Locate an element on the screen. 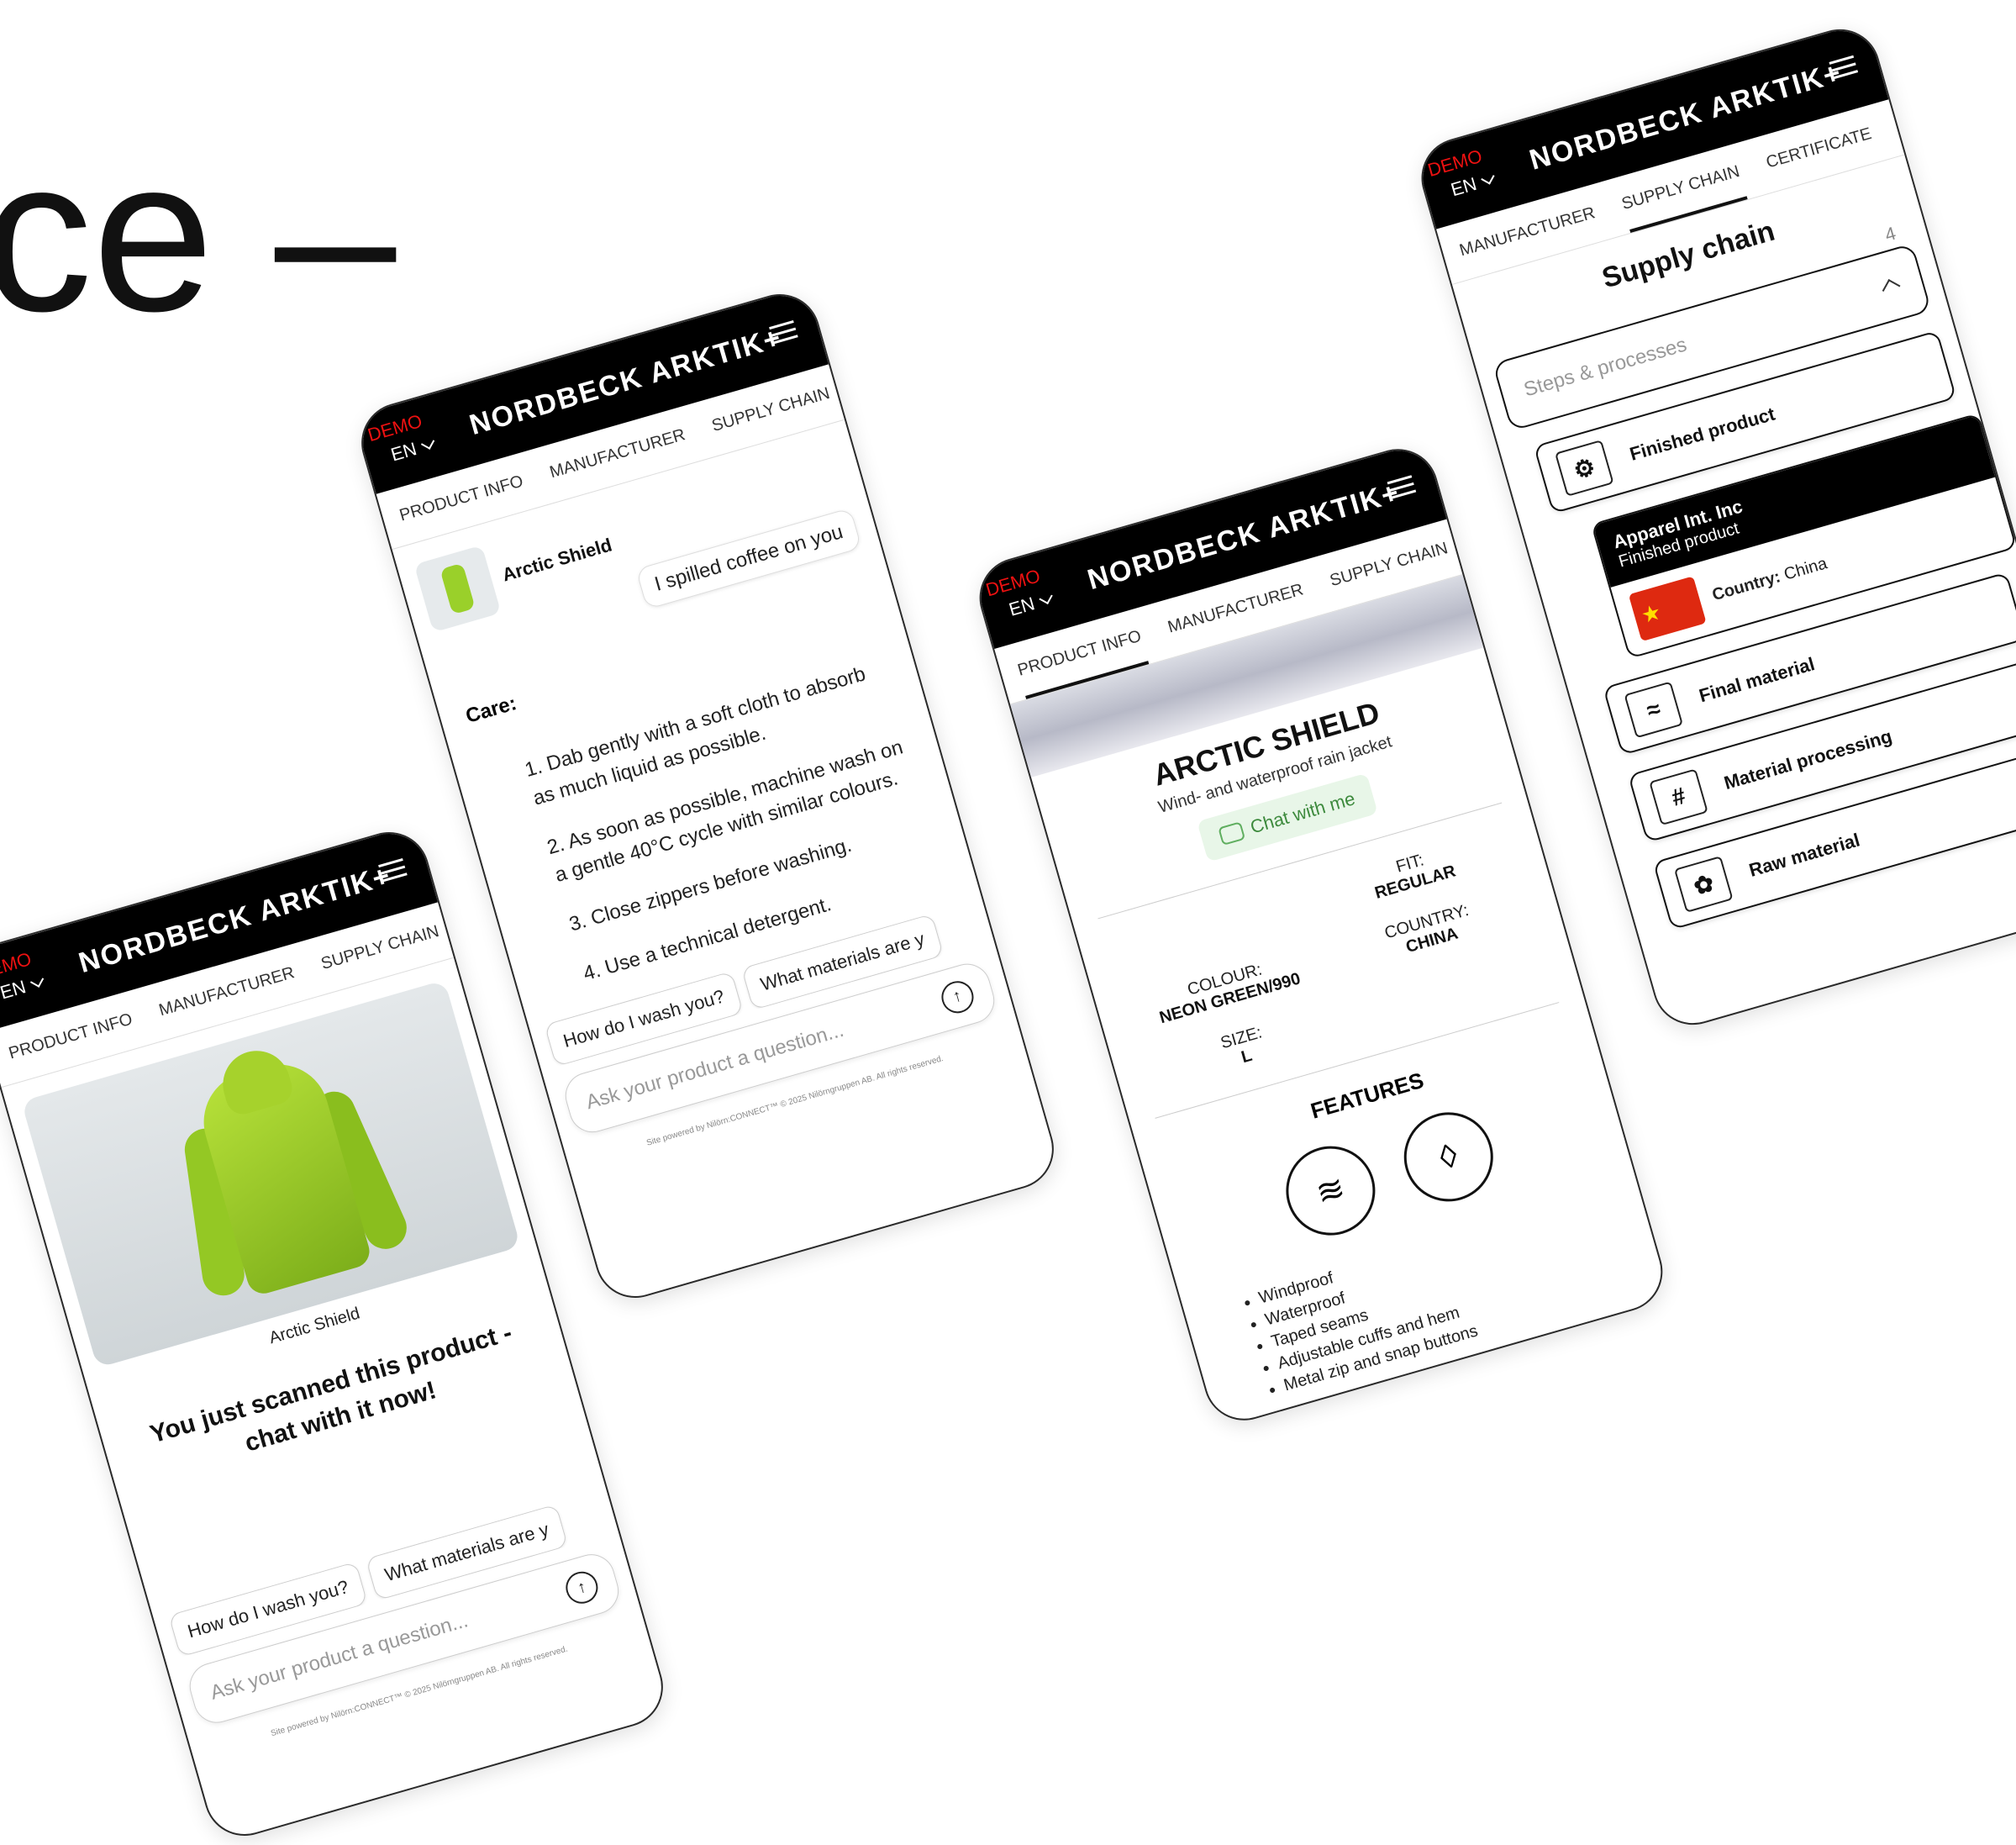 This screenshot has height=1845, width=2016. windproof-icon: ≋ is located at coordinates (1331, 1191).